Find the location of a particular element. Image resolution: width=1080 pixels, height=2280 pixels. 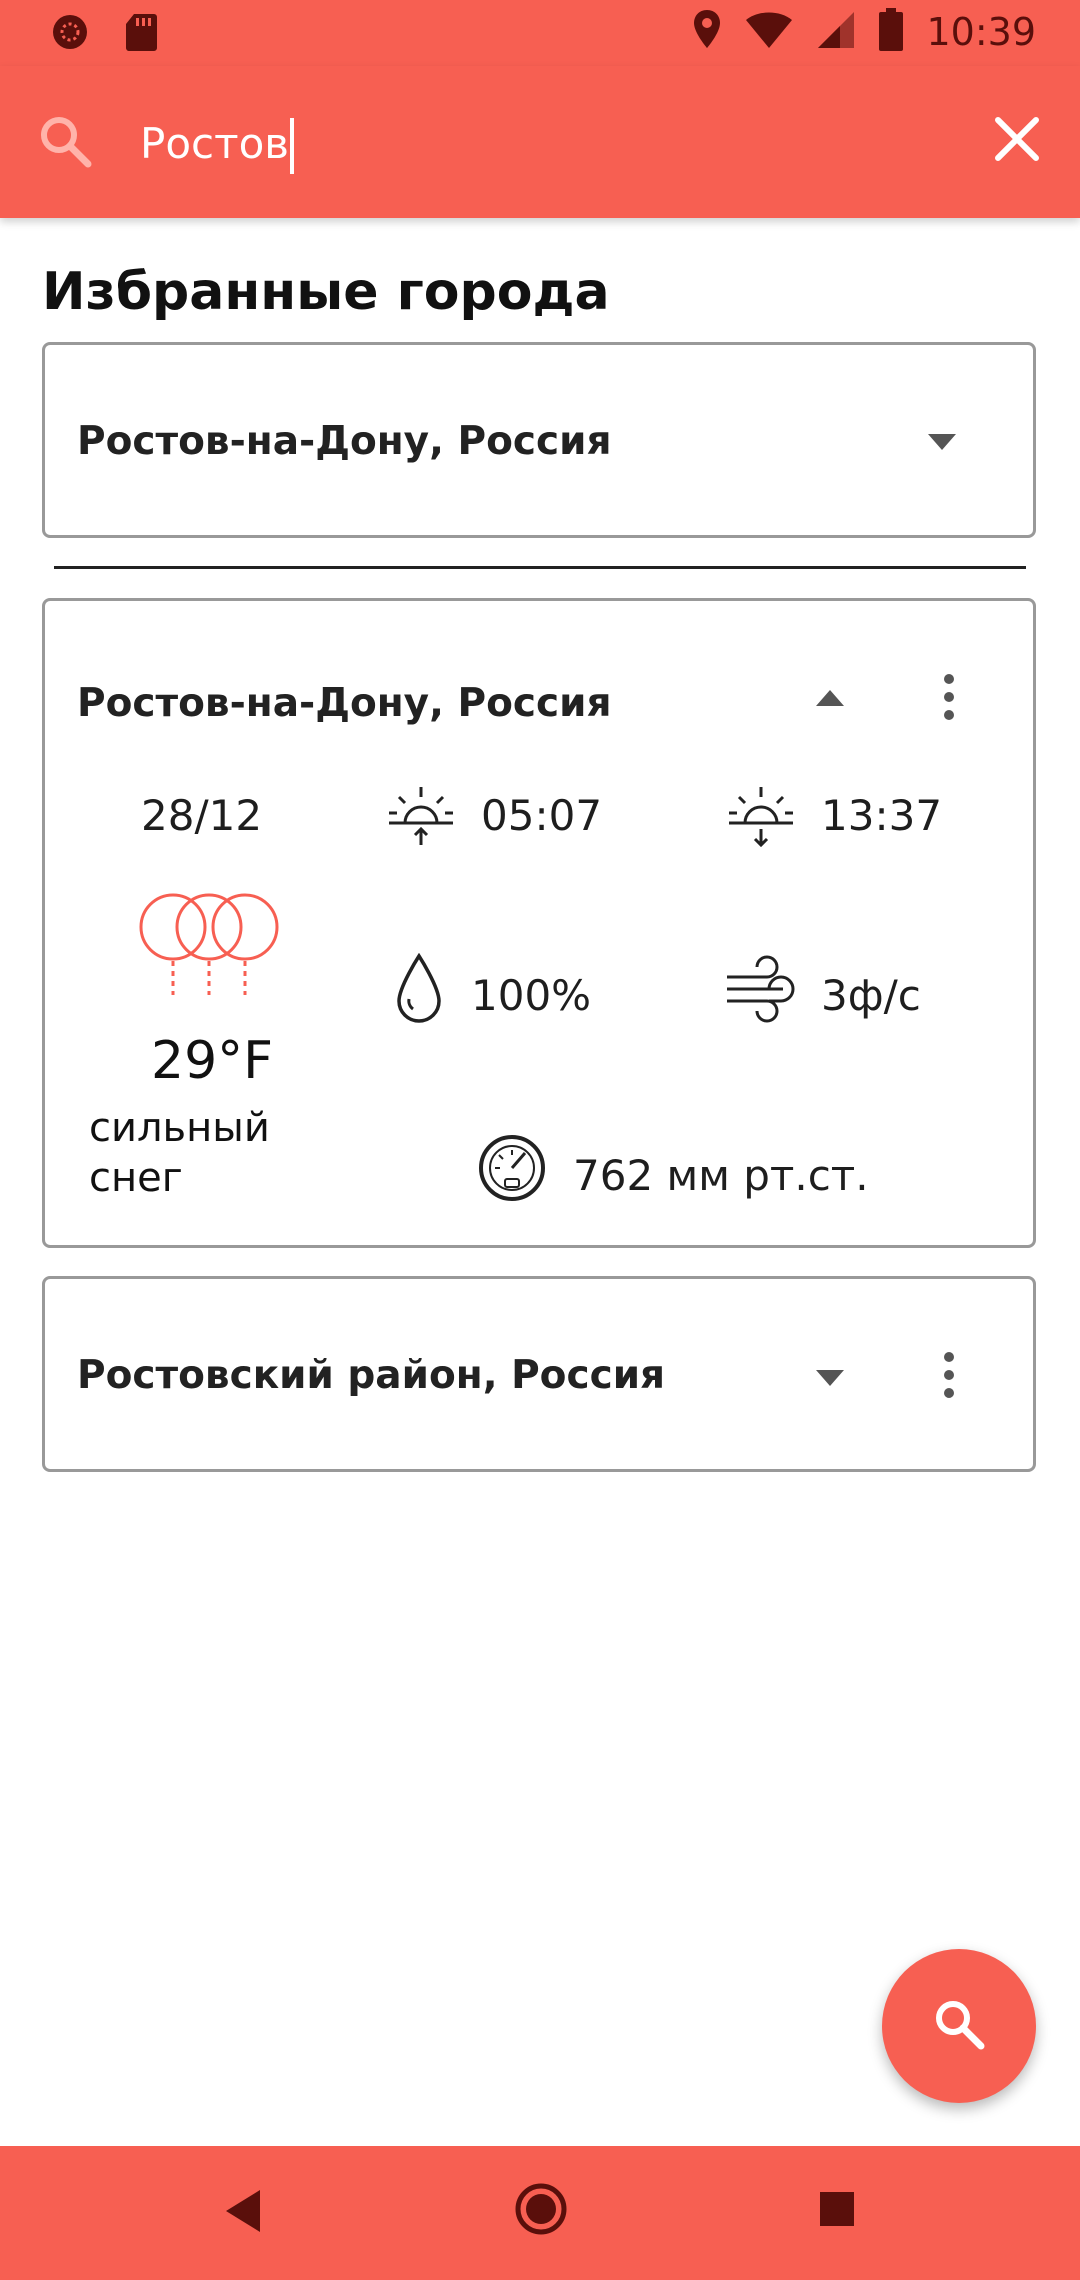

text-cursor is located at coordinates (292, 146).